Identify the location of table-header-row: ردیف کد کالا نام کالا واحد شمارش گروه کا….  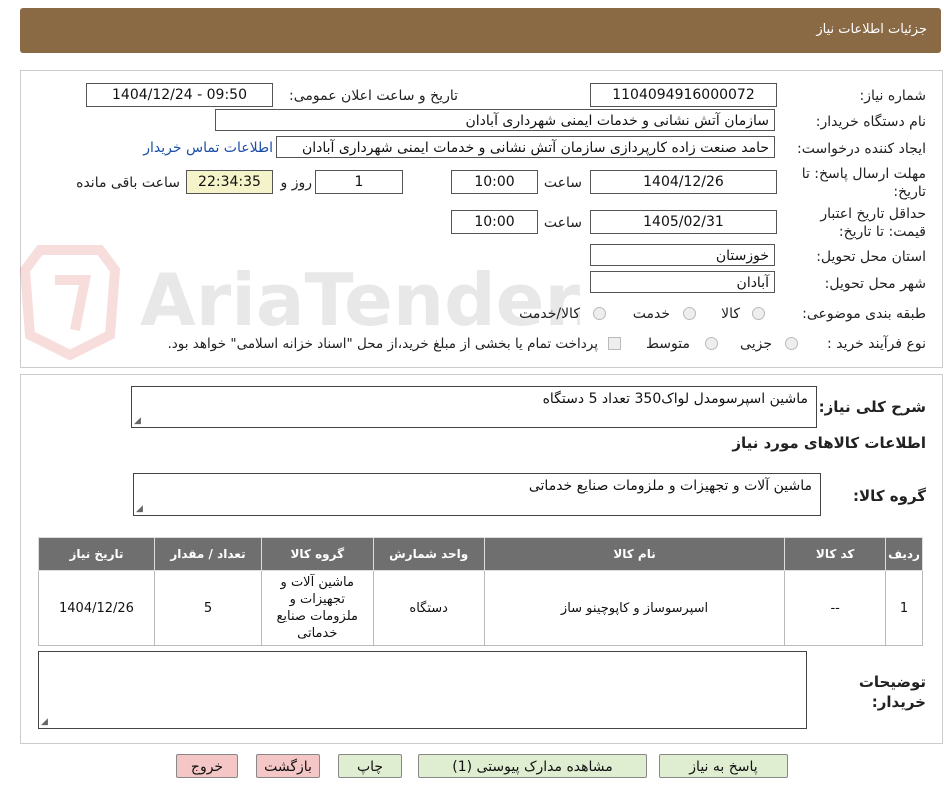
(480, 554).